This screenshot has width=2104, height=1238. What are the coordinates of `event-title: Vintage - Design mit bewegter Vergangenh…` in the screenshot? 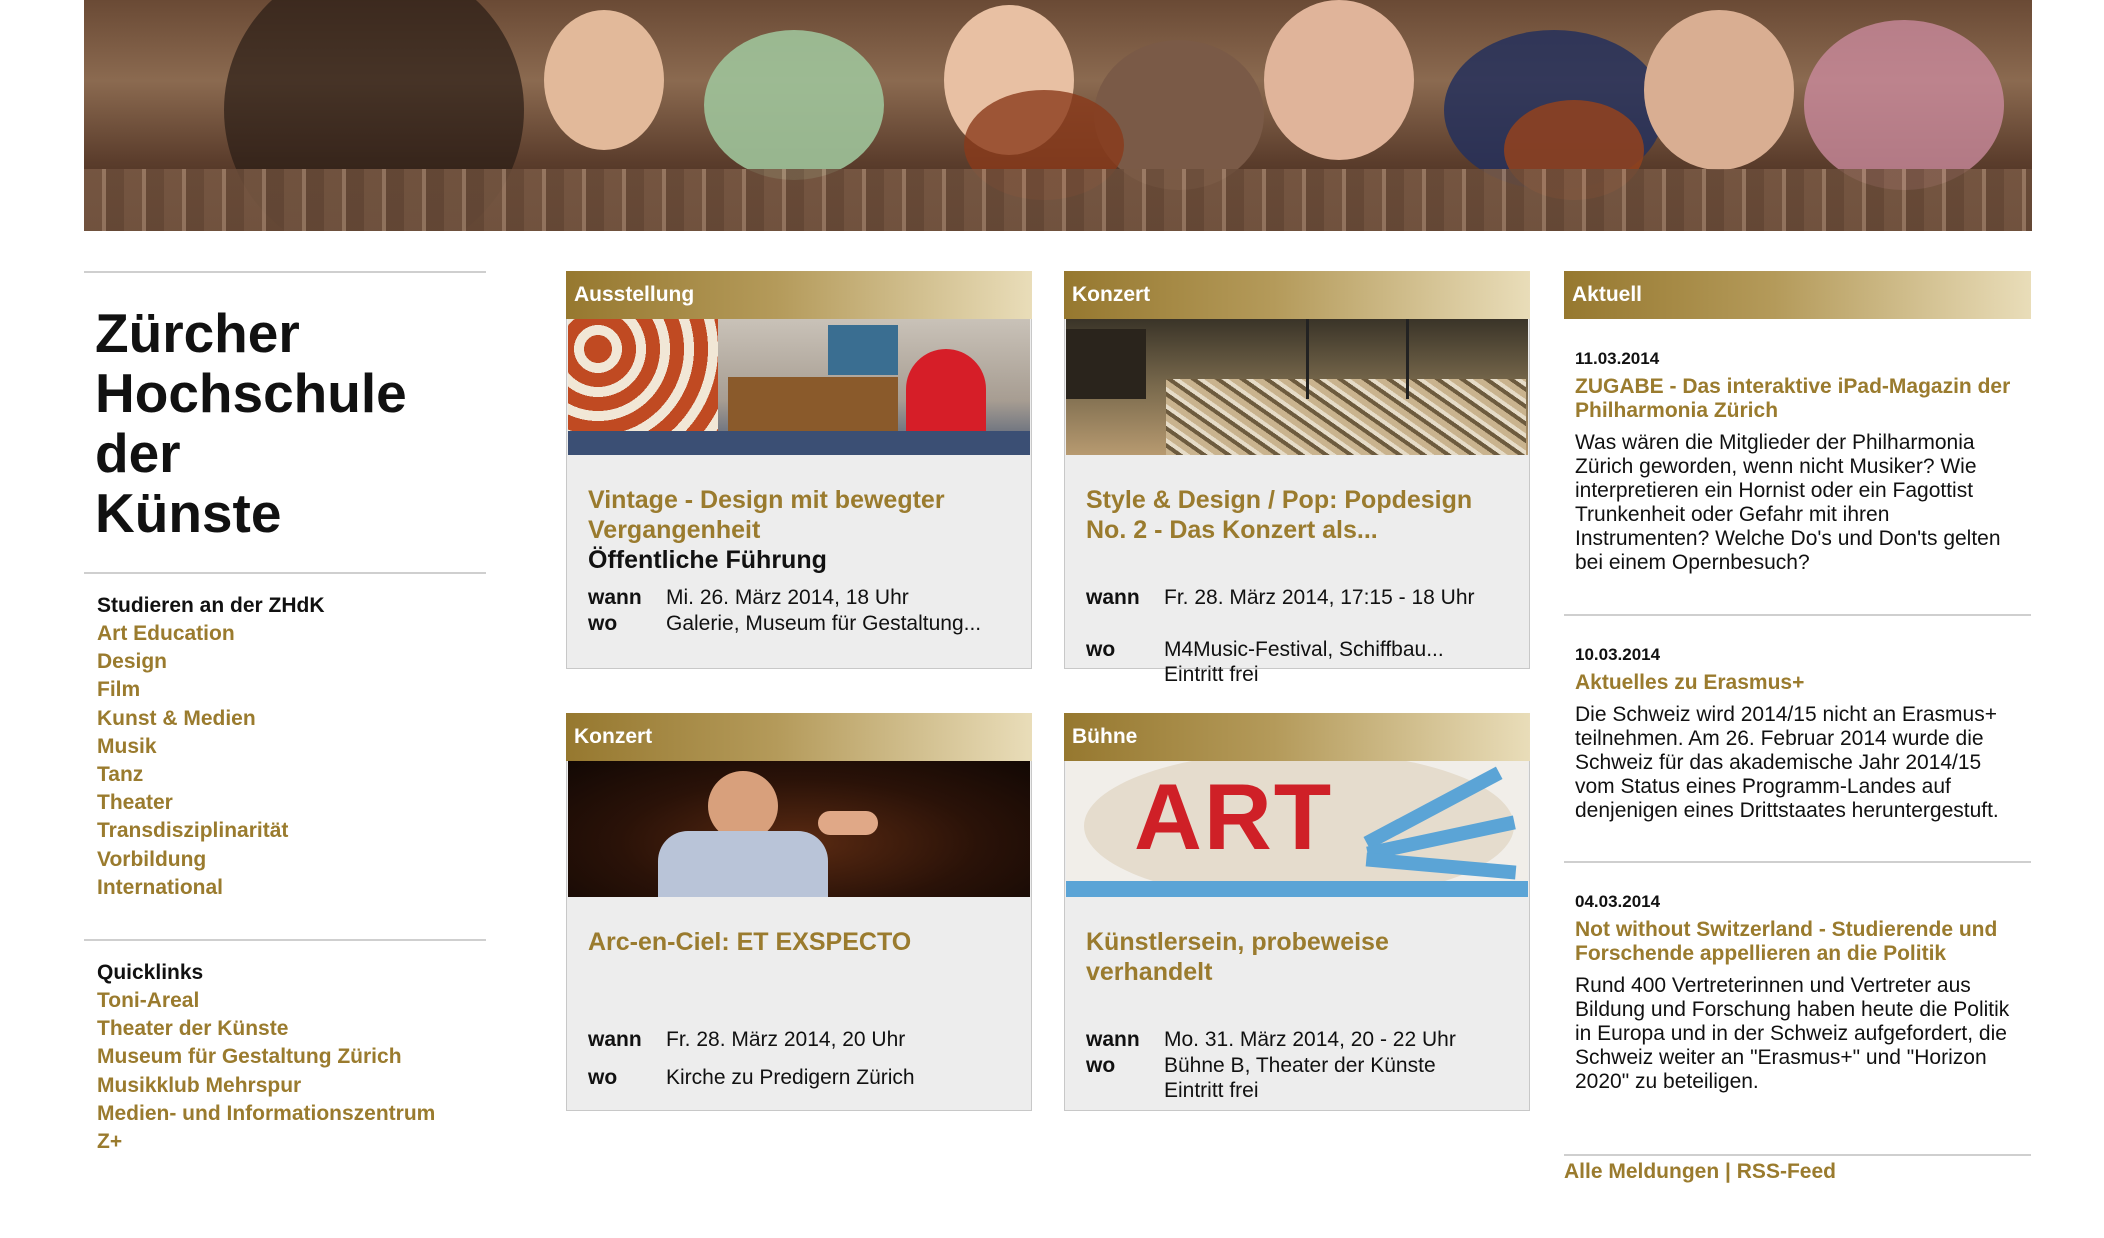 It's located at (798, 530).